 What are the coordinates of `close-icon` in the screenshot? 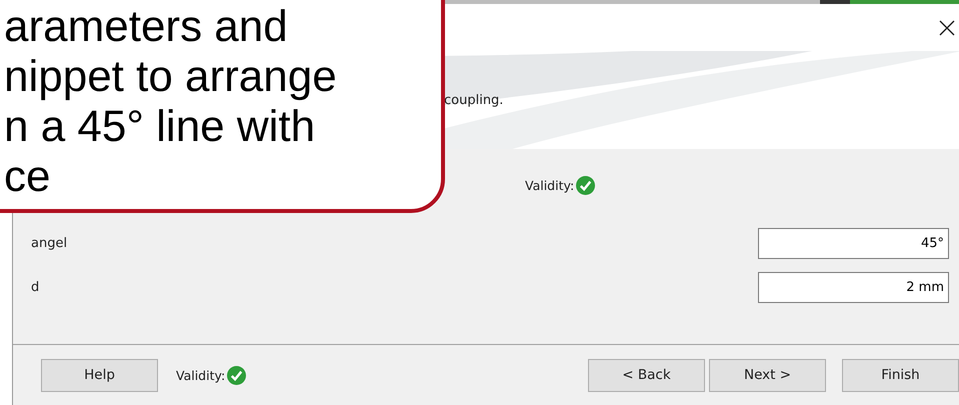 It's located at (947, 28).